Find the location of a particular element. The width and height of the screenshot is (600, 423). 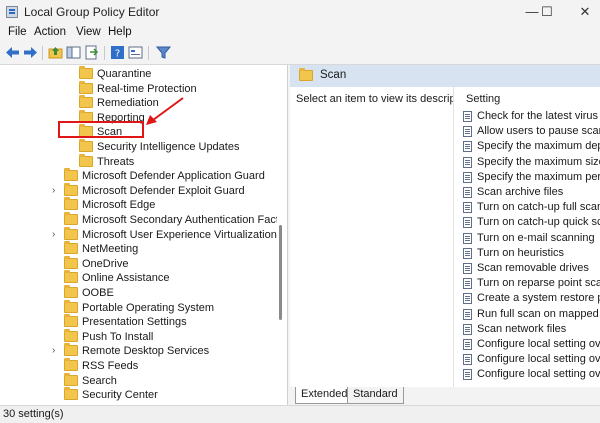

close-button: ✕ is located at coordinates (581, 12).